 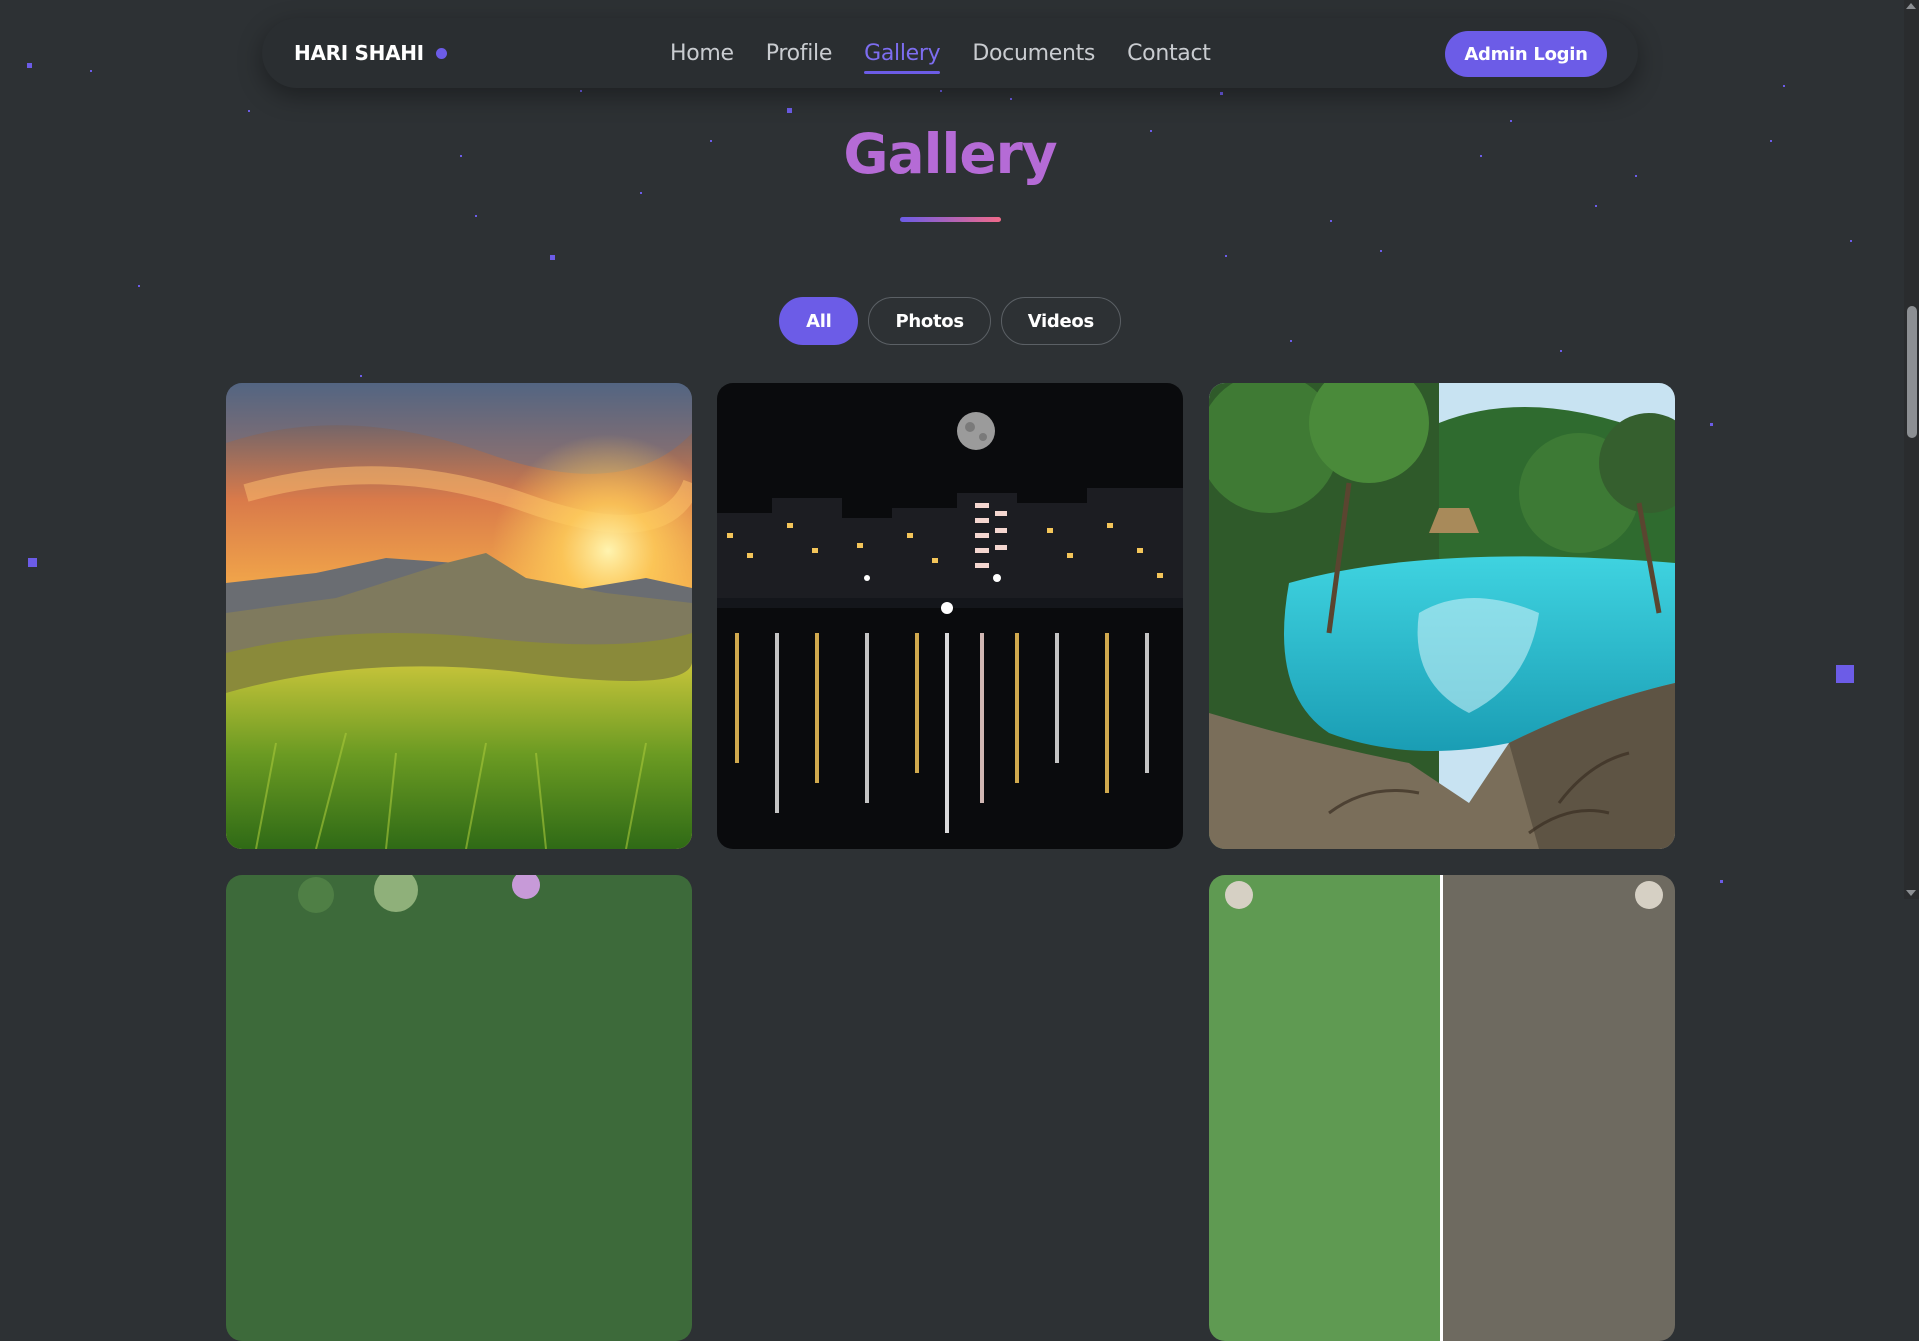 What do you see at coordinates (441, 53) in the screenshot?
I see `brand-dot-icon` at bounding box center [441, 53].